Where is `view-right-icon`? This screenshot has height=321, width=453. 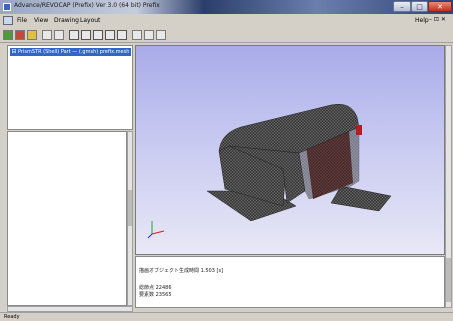 view-right-icon is located at coordinates (98, 35).